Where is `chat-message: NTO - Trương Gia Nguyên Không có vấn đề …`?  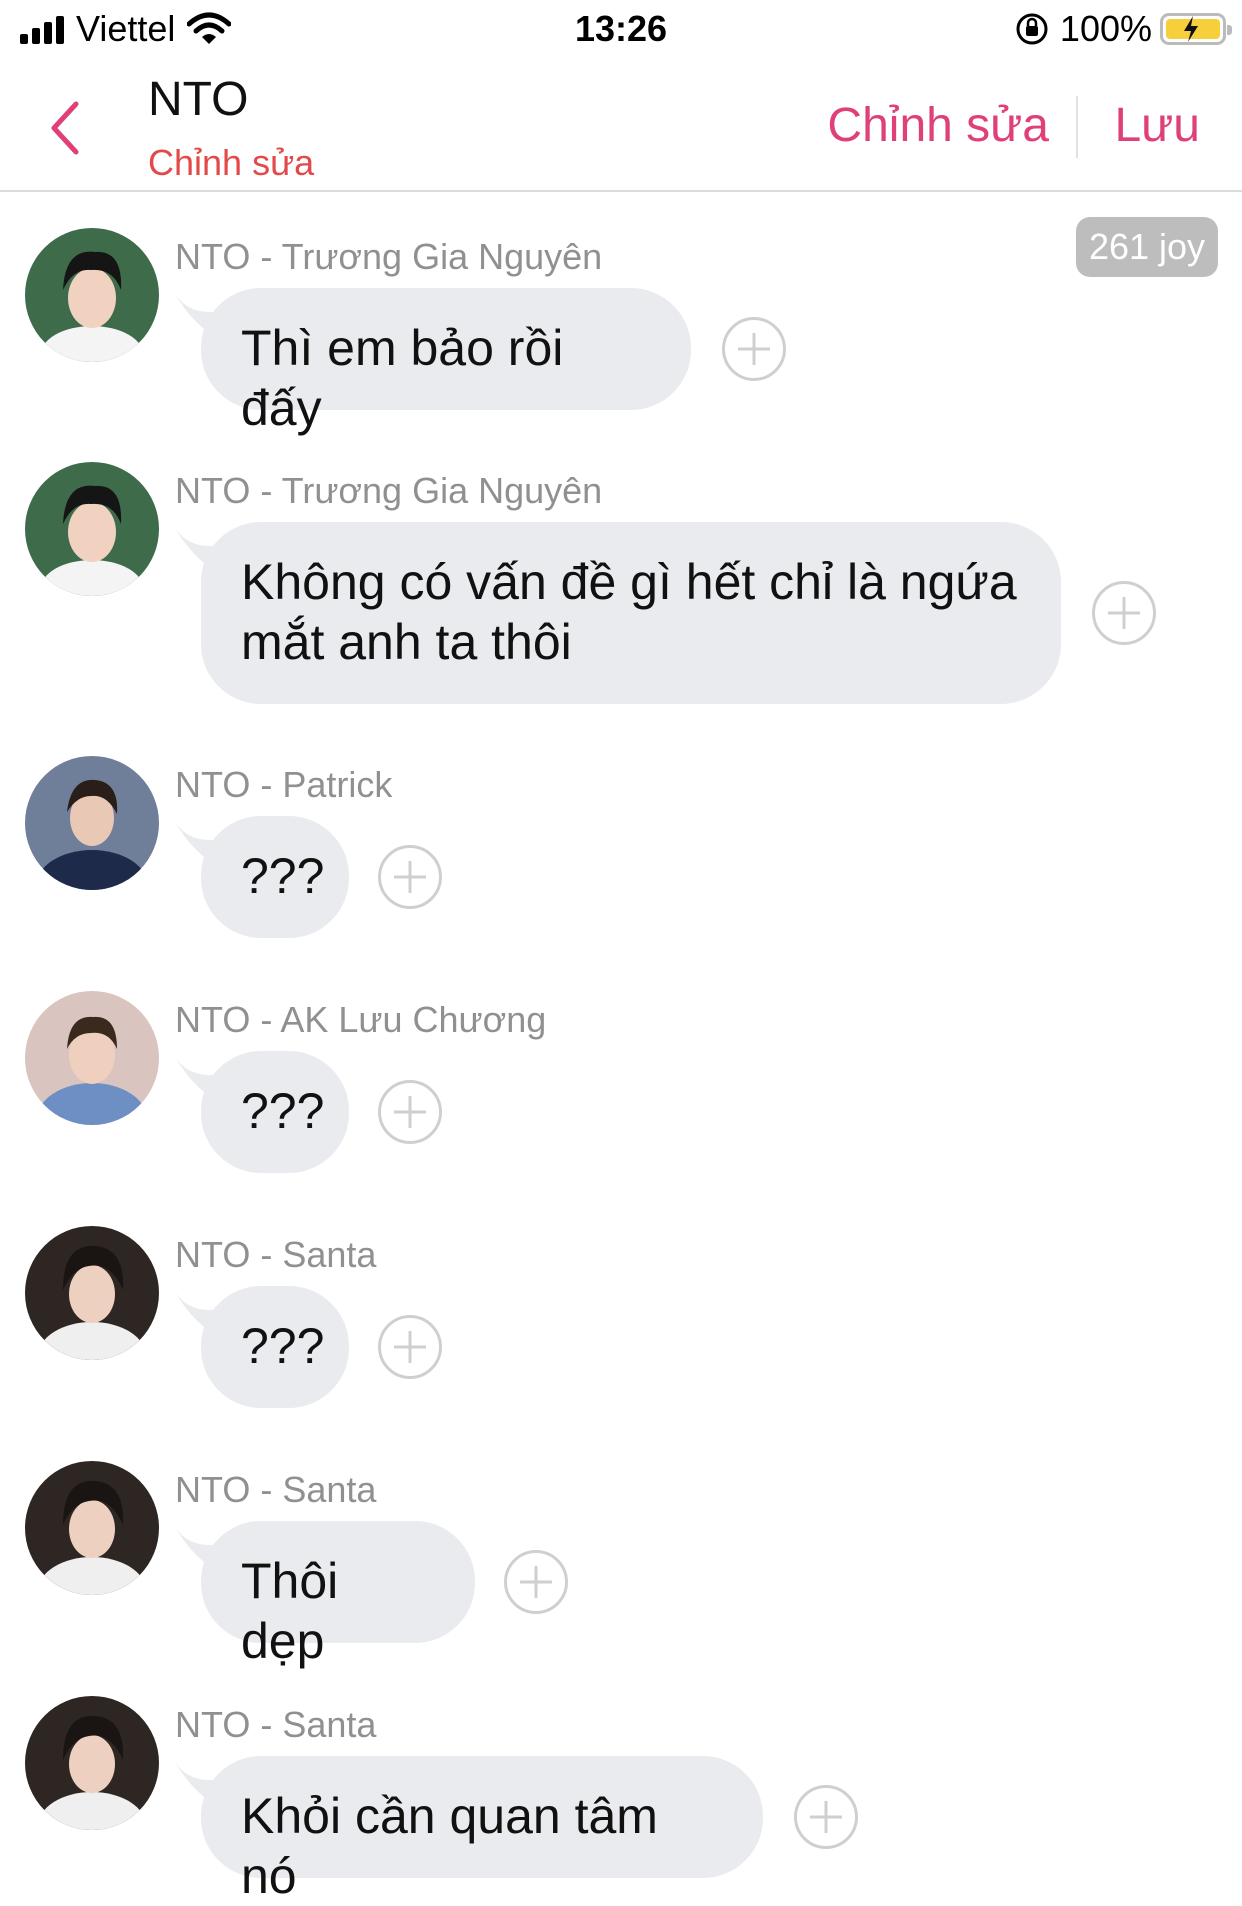
chat-message: NTO - Trương Gia Nguyên Không có vấn đề … is located at coordinates (621, 587).